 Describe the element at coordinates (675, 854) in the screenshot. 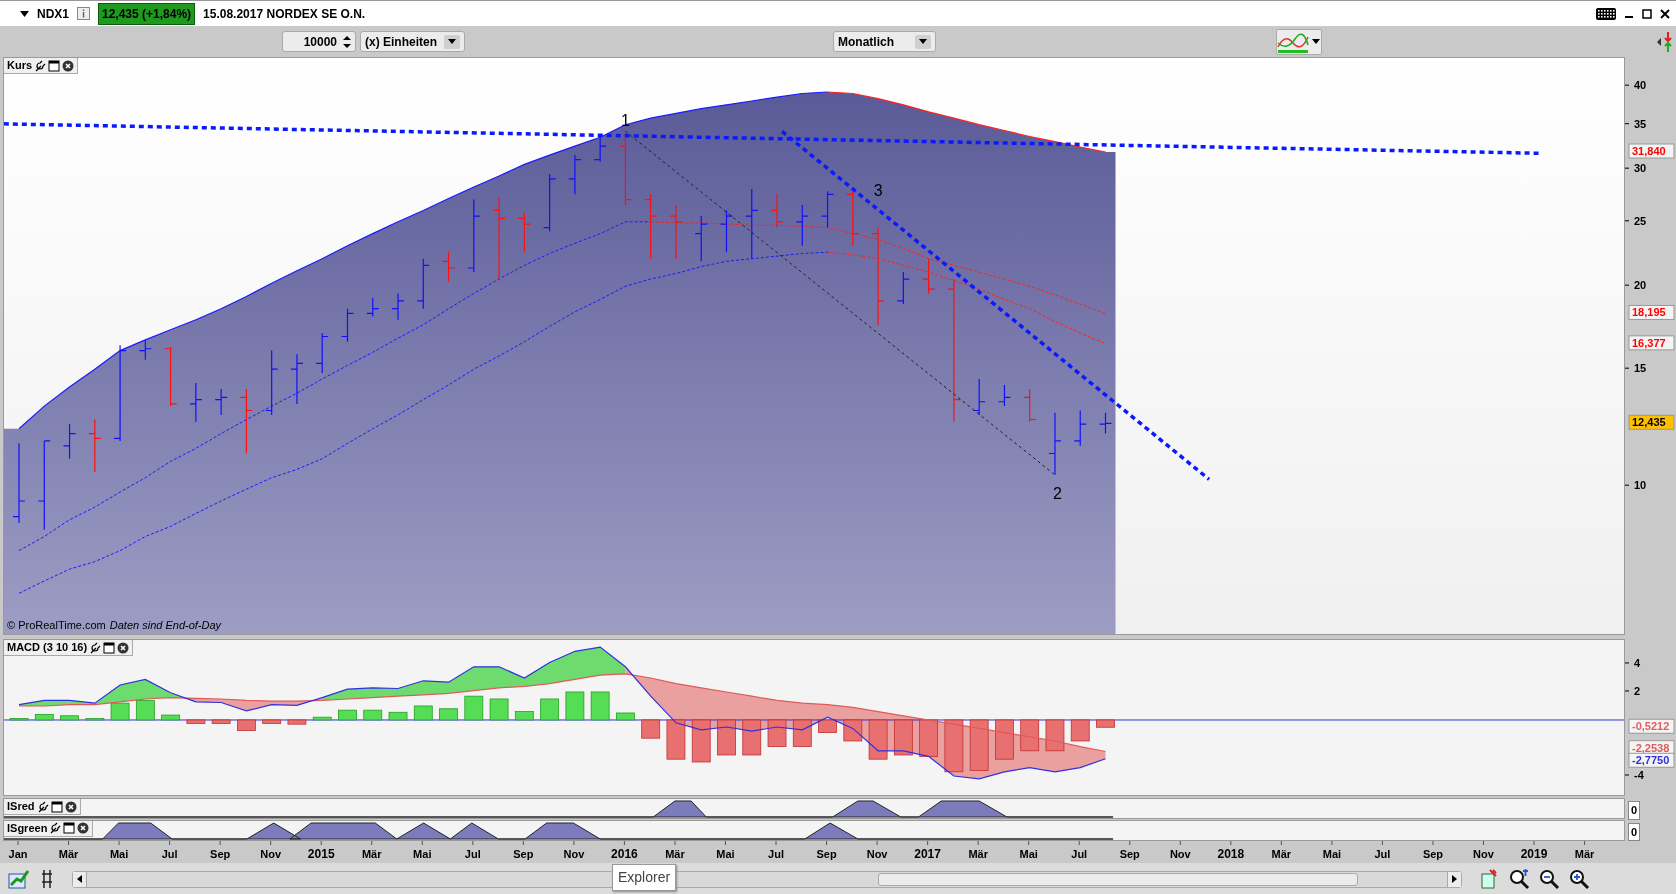

I see `time-axis-label: Mär` at that location.